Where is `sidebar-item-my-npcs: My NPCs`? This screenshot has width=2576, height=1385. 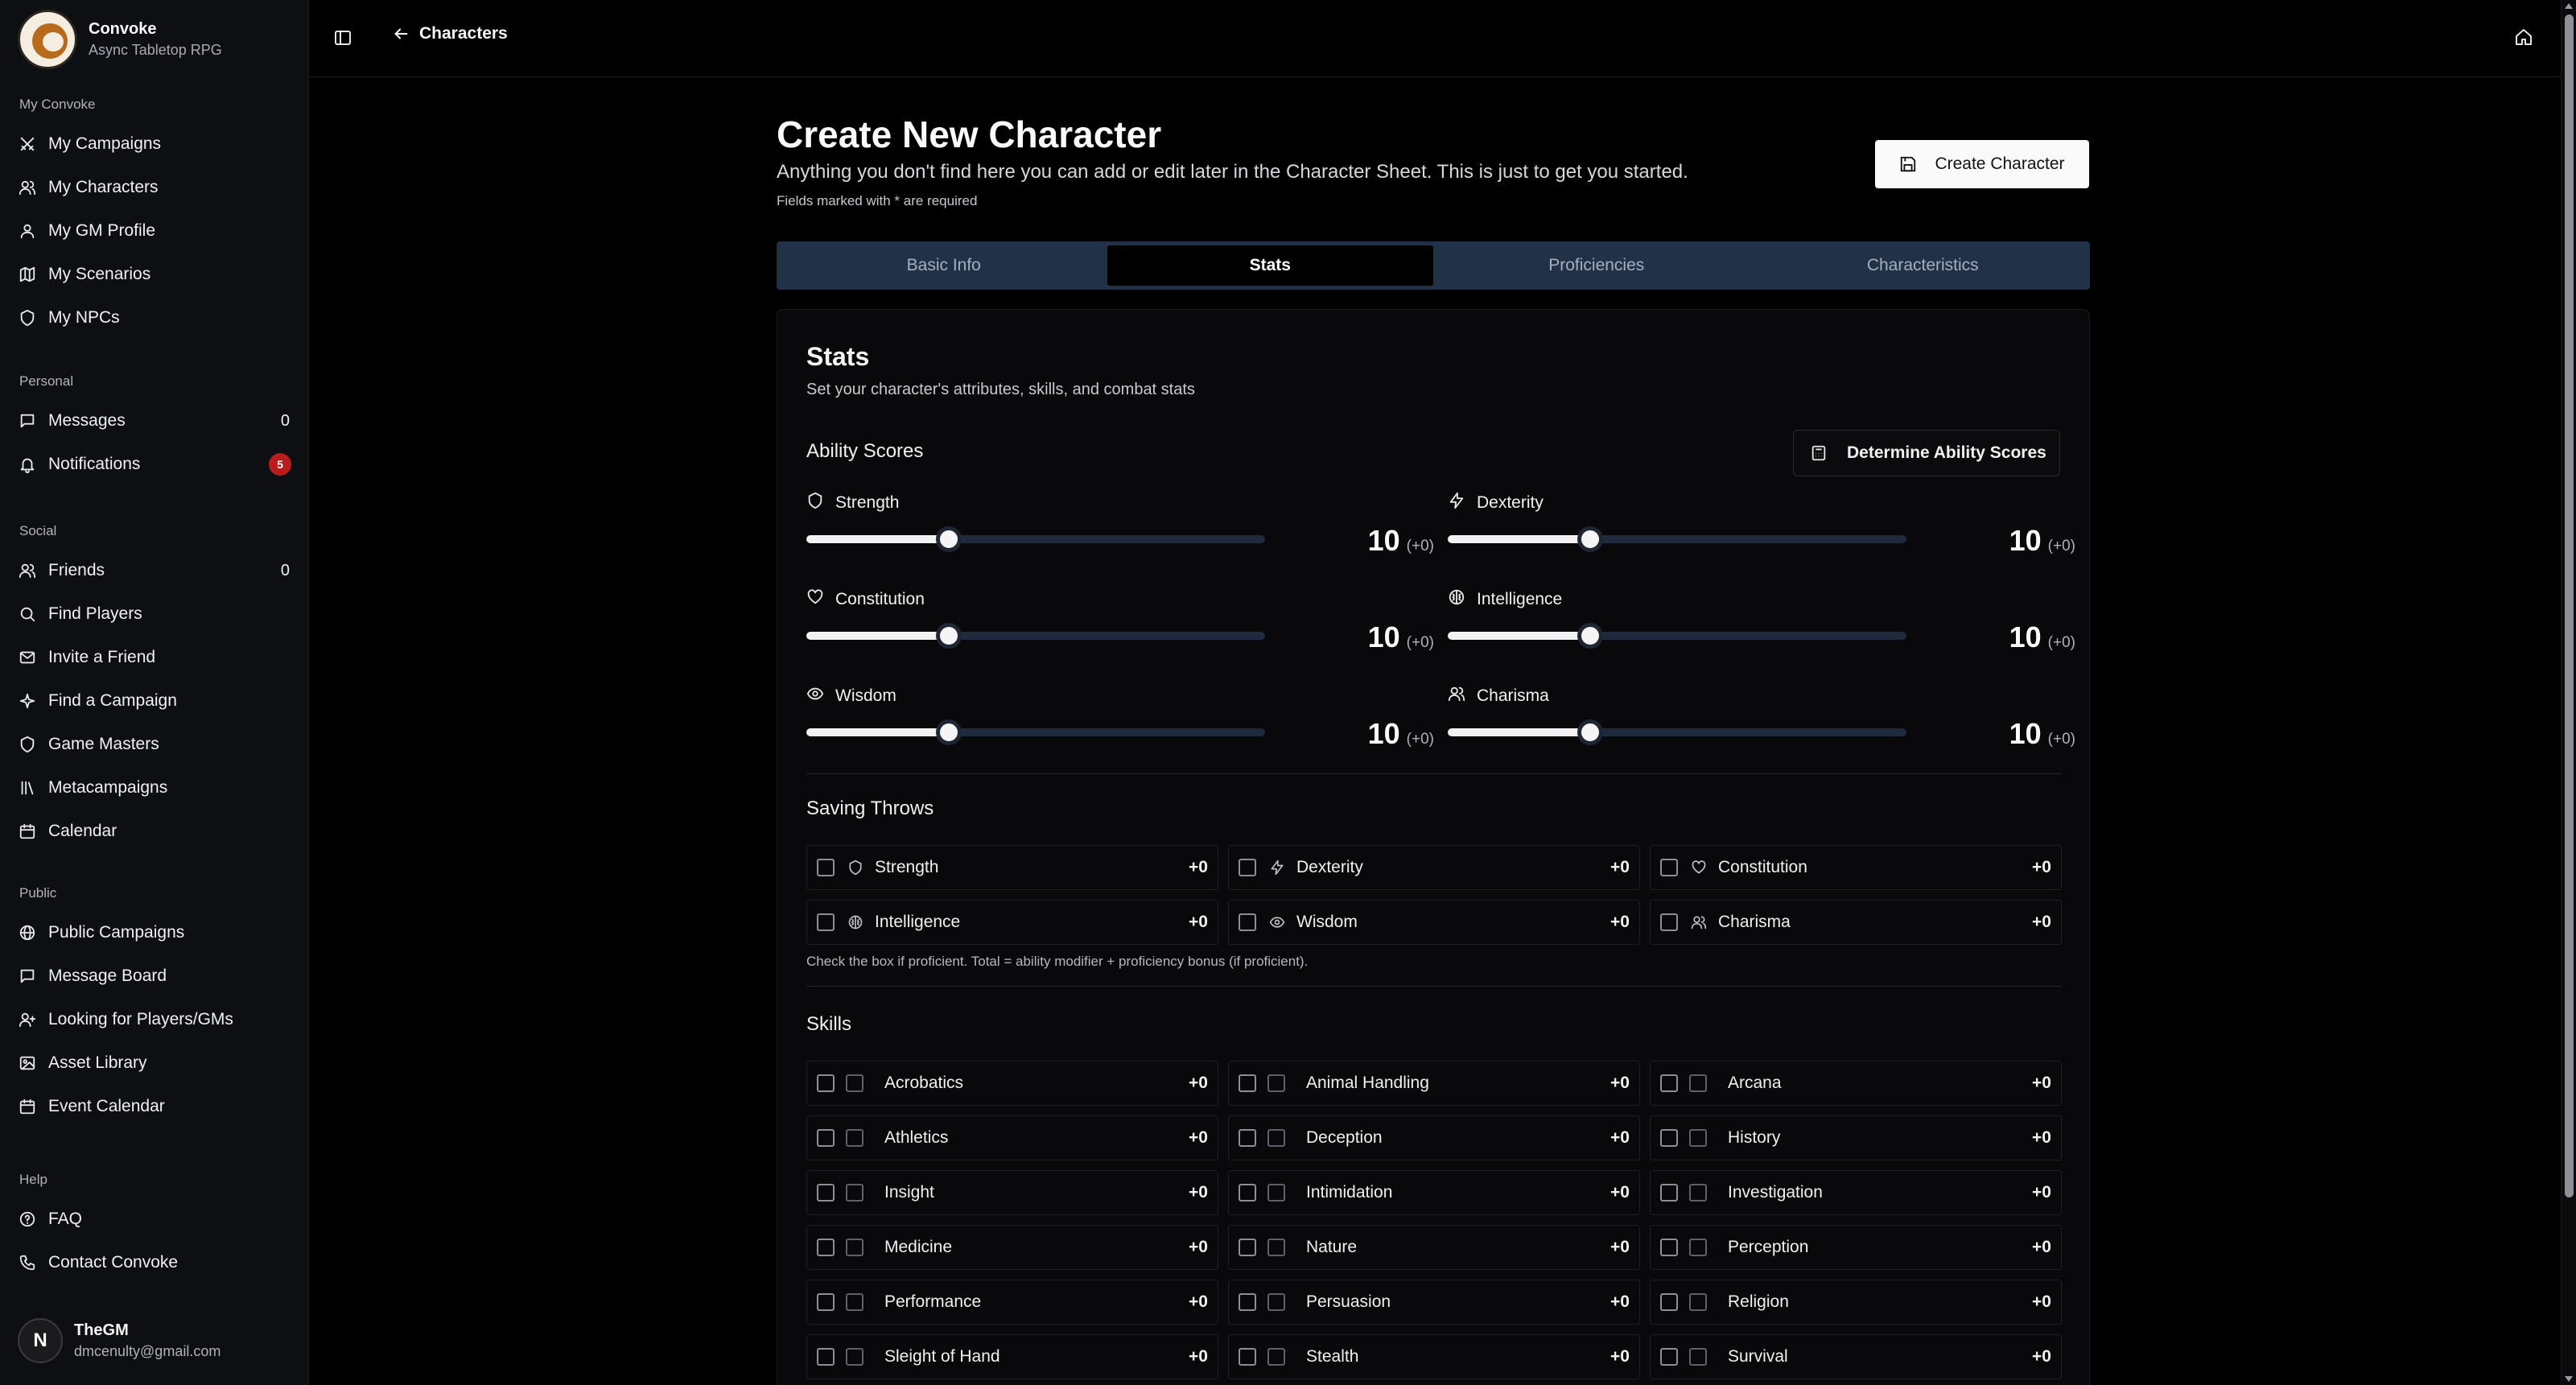
sidebar-item-my-npcs: My NPCs is located at coordinates (154, 317).